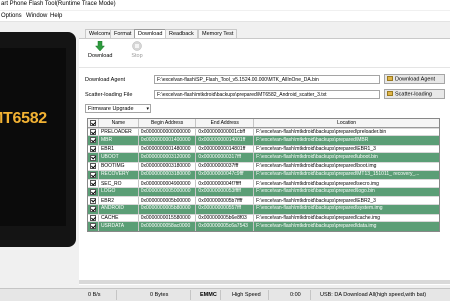  What do you see at coordinates (295, 295) in the screenshot?
I see `status-time: 0:00` at bounding box center [295, 295].